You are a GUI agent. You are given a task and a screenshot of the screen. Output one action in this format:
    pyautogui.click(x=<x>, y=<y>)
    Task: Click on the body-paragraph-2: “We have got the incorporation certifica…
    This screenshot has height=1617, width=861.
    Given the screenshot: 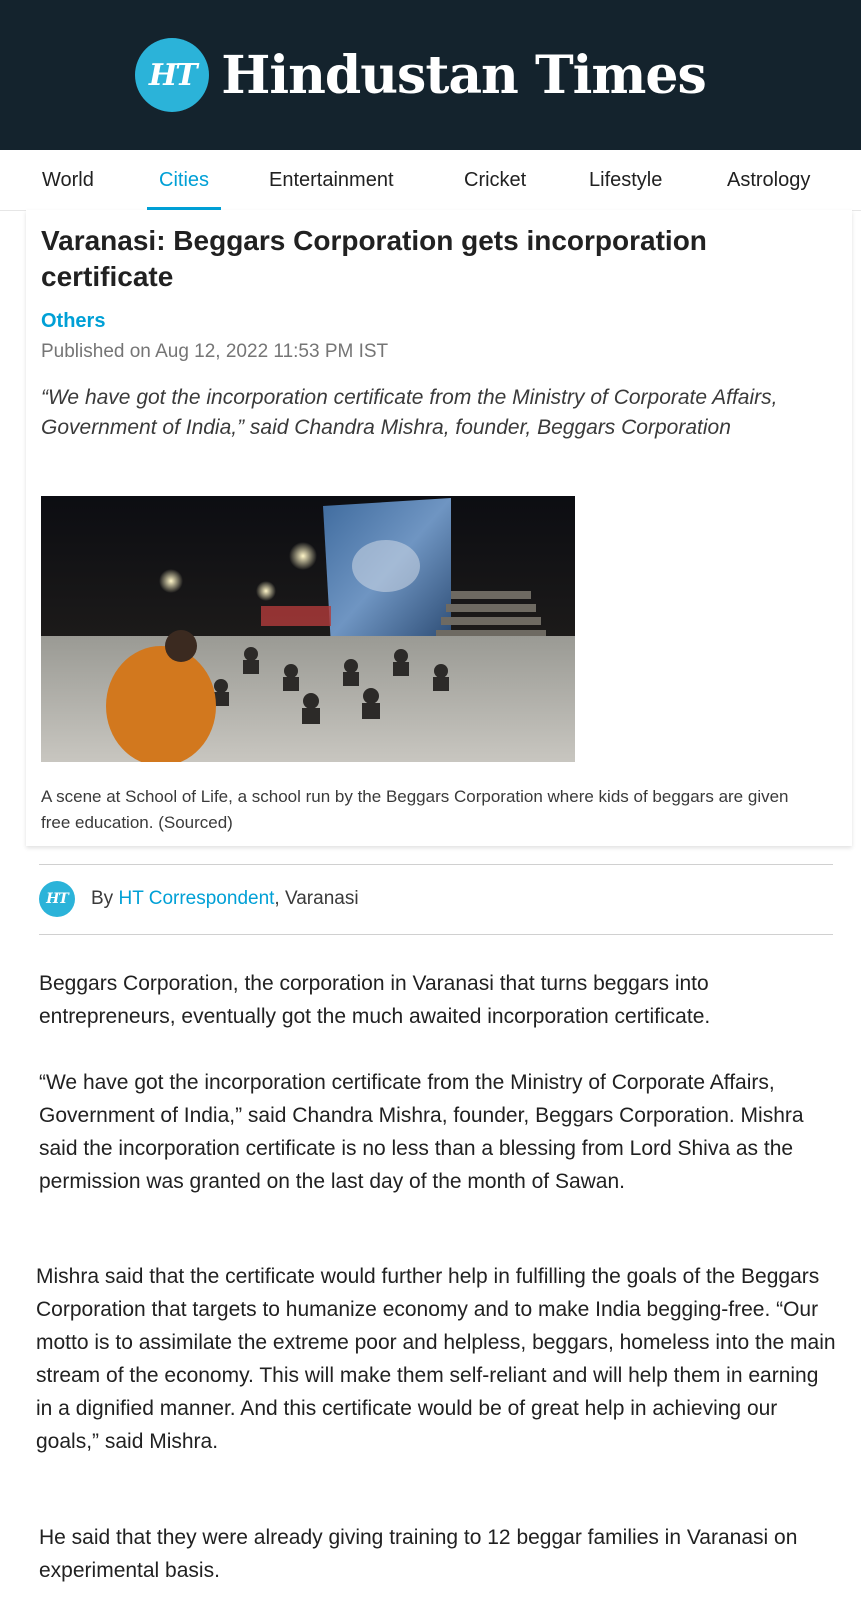 What is the action you would take?
    pyautogui.click(x=421, y=1132)
    